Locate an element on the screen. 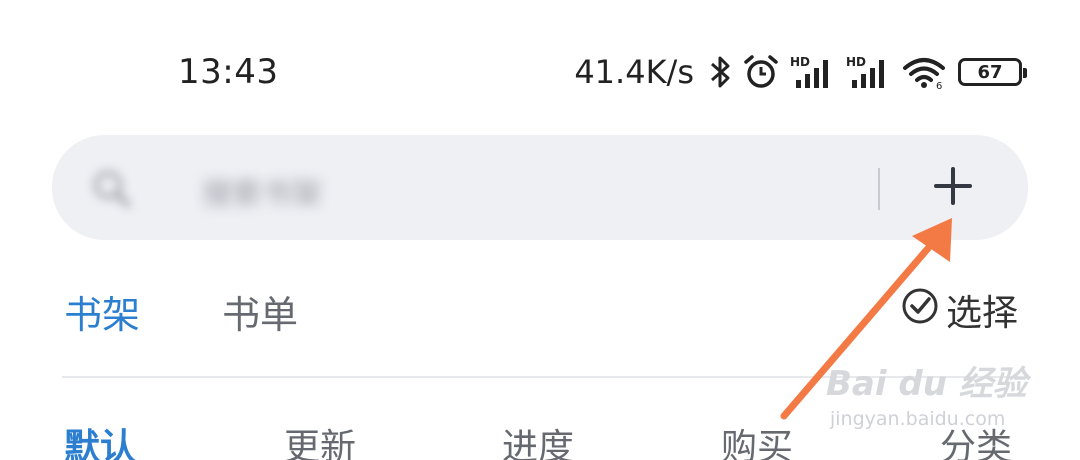 This screenshot has width=1080, height=460. status-icons: 41.4K/s HD HD 6 67 is located at coordinates (800, 72).